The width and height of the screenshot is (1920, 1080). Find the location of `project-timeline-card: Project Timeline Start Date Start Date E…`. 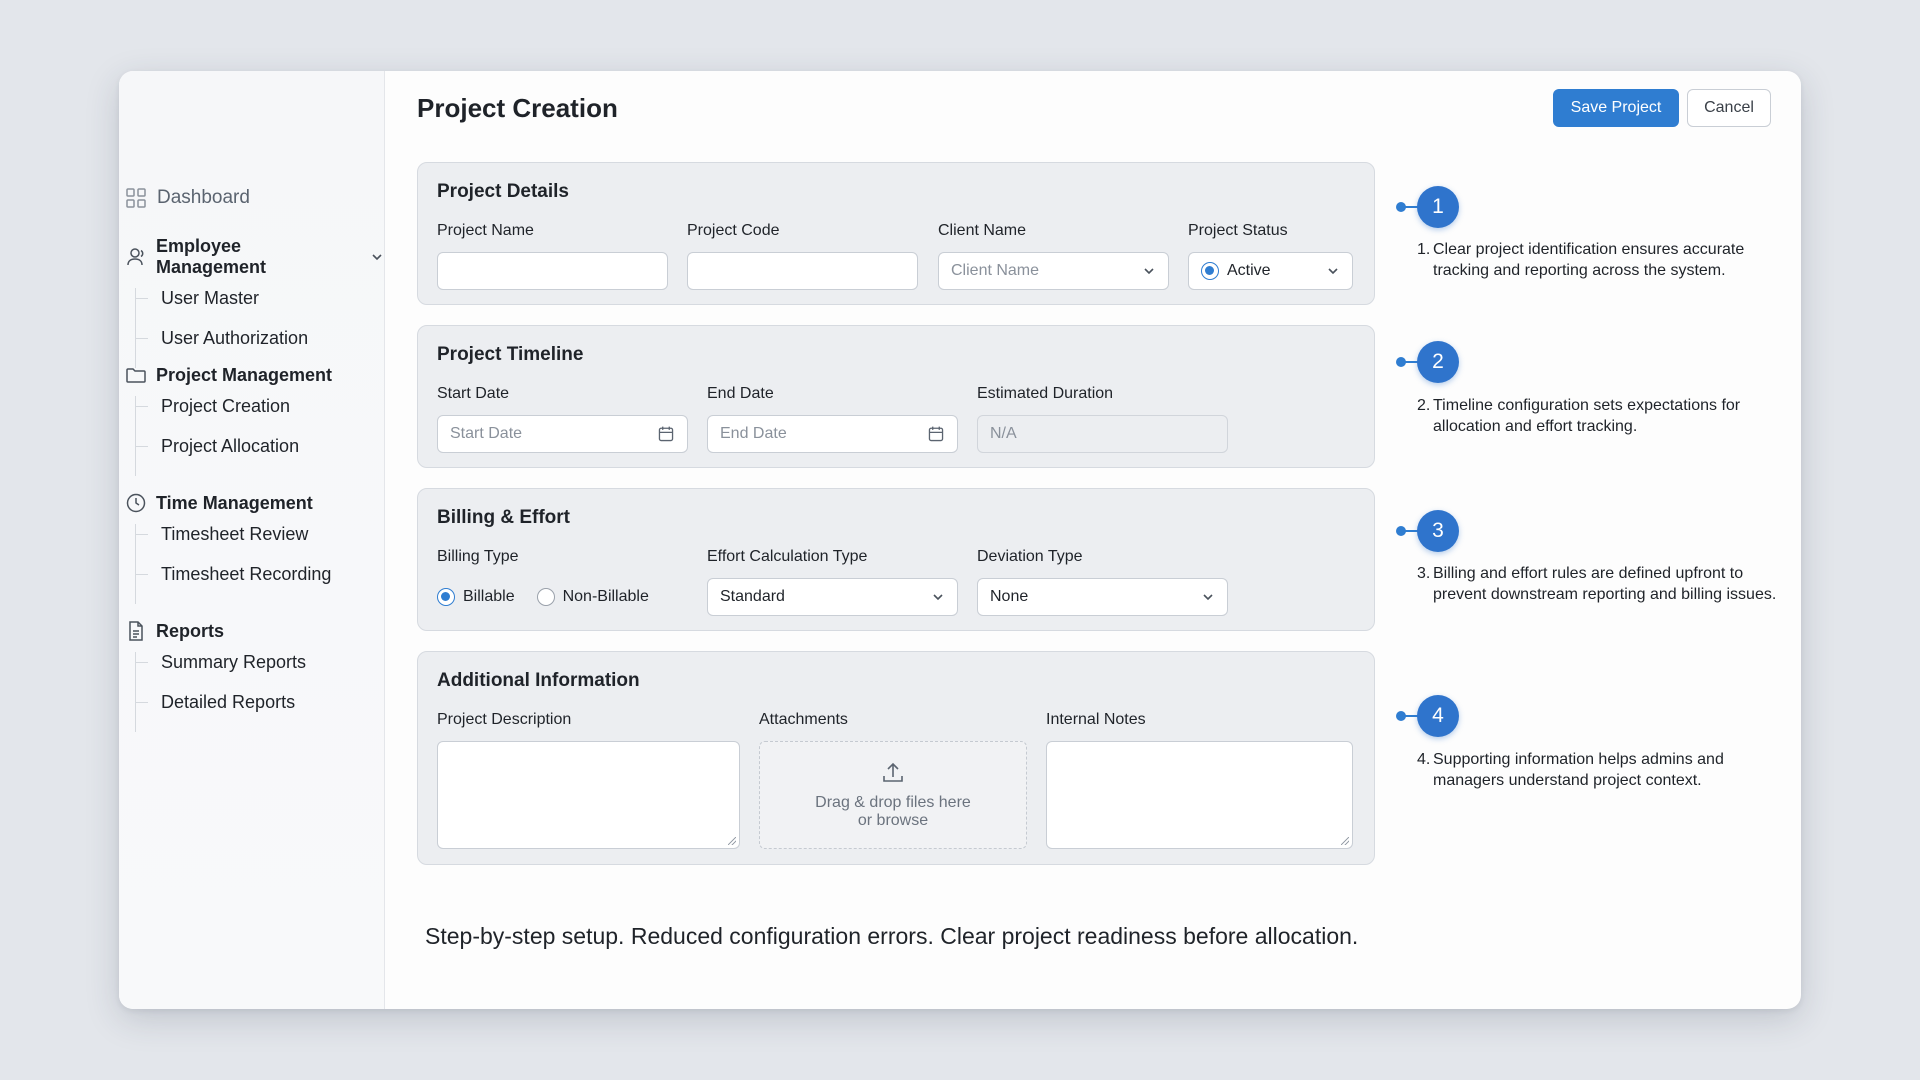

project-timeline-card: Project Timeline Start Date Start Date E… is located at coordinates (896, 396).